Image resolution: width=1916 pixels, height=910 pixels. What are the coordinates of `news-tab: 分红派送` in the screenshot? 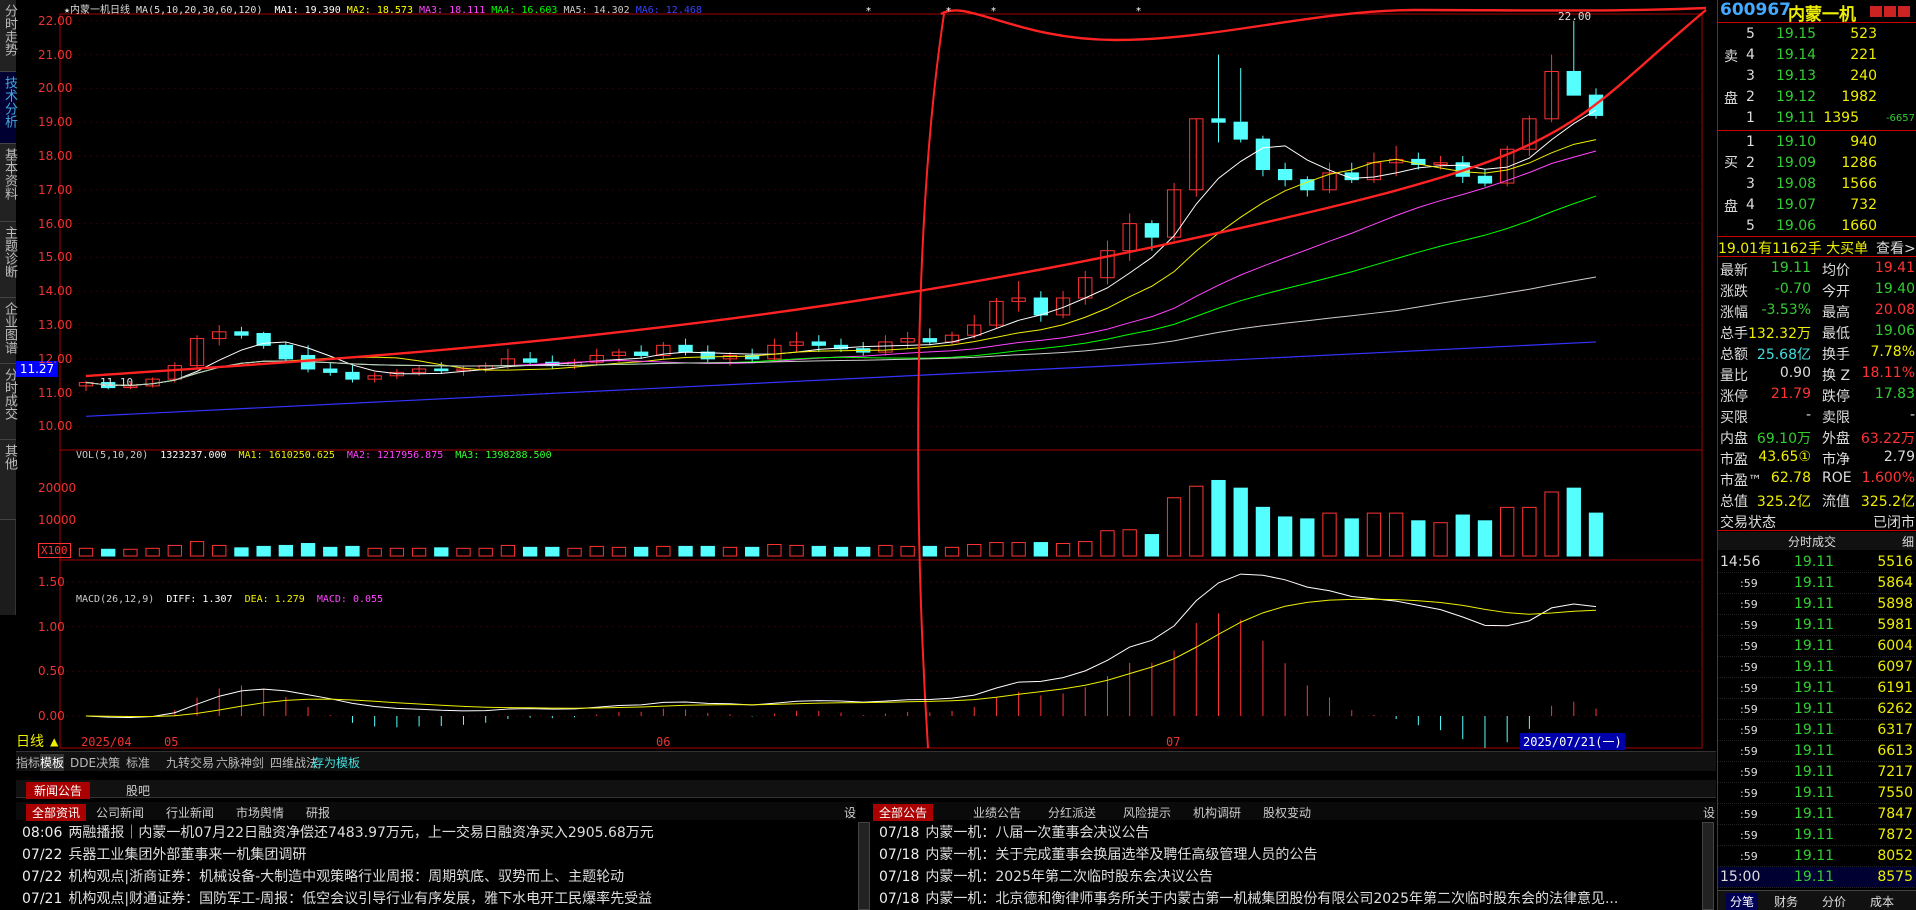 It's located at (1072, 812).